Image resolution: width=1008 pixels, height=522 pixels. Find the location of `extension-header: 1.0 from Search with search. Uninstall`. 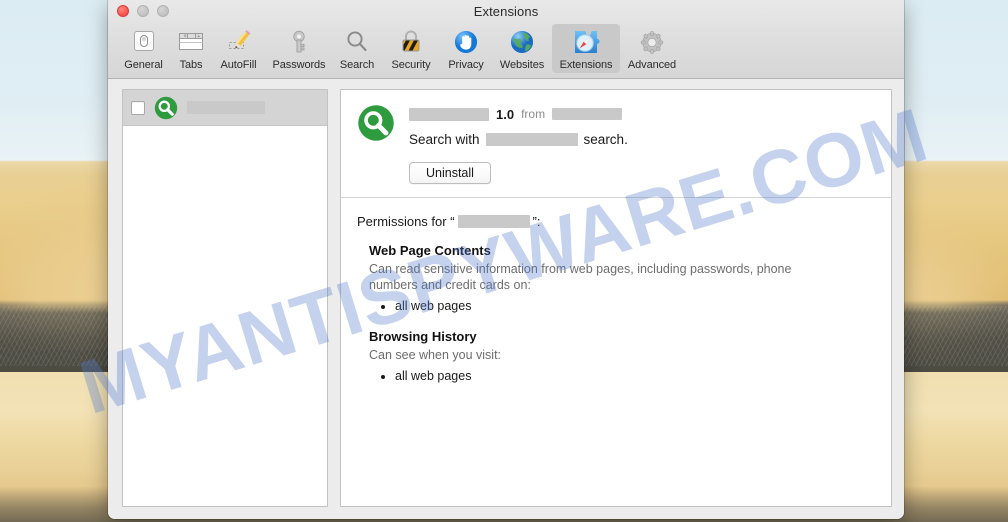

extension-header: 1.0 from Search with search. Uninstall is located at coordinates (616, 144).